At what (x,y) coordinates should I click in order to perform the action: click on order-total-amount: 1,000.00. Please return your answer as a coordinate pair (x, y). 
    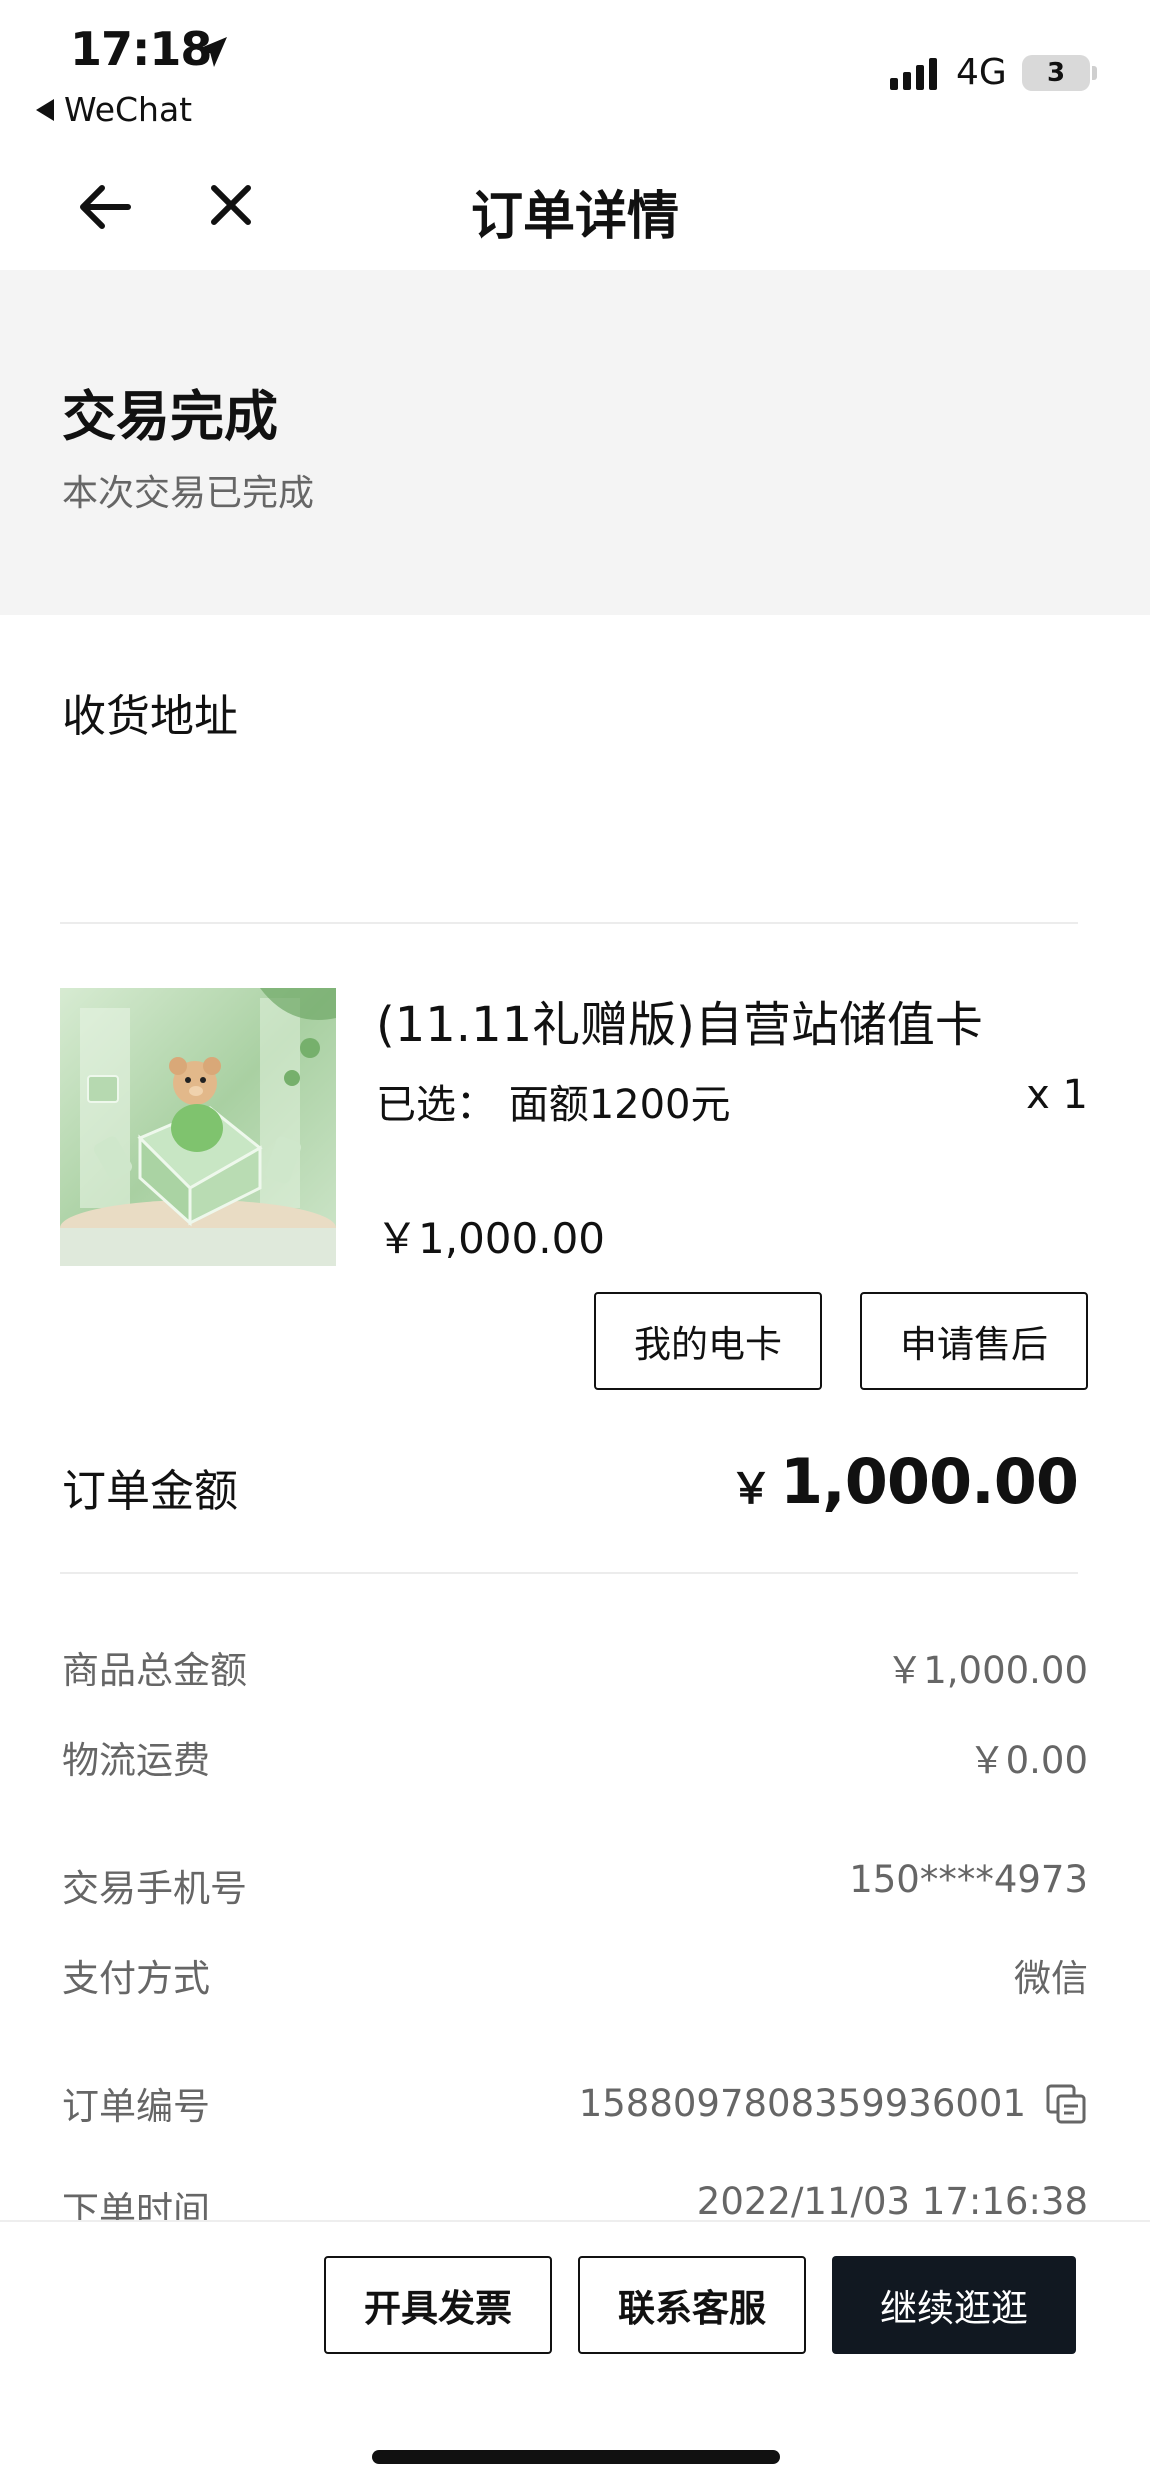
    Looking at the image, I should click on (929, 1481).